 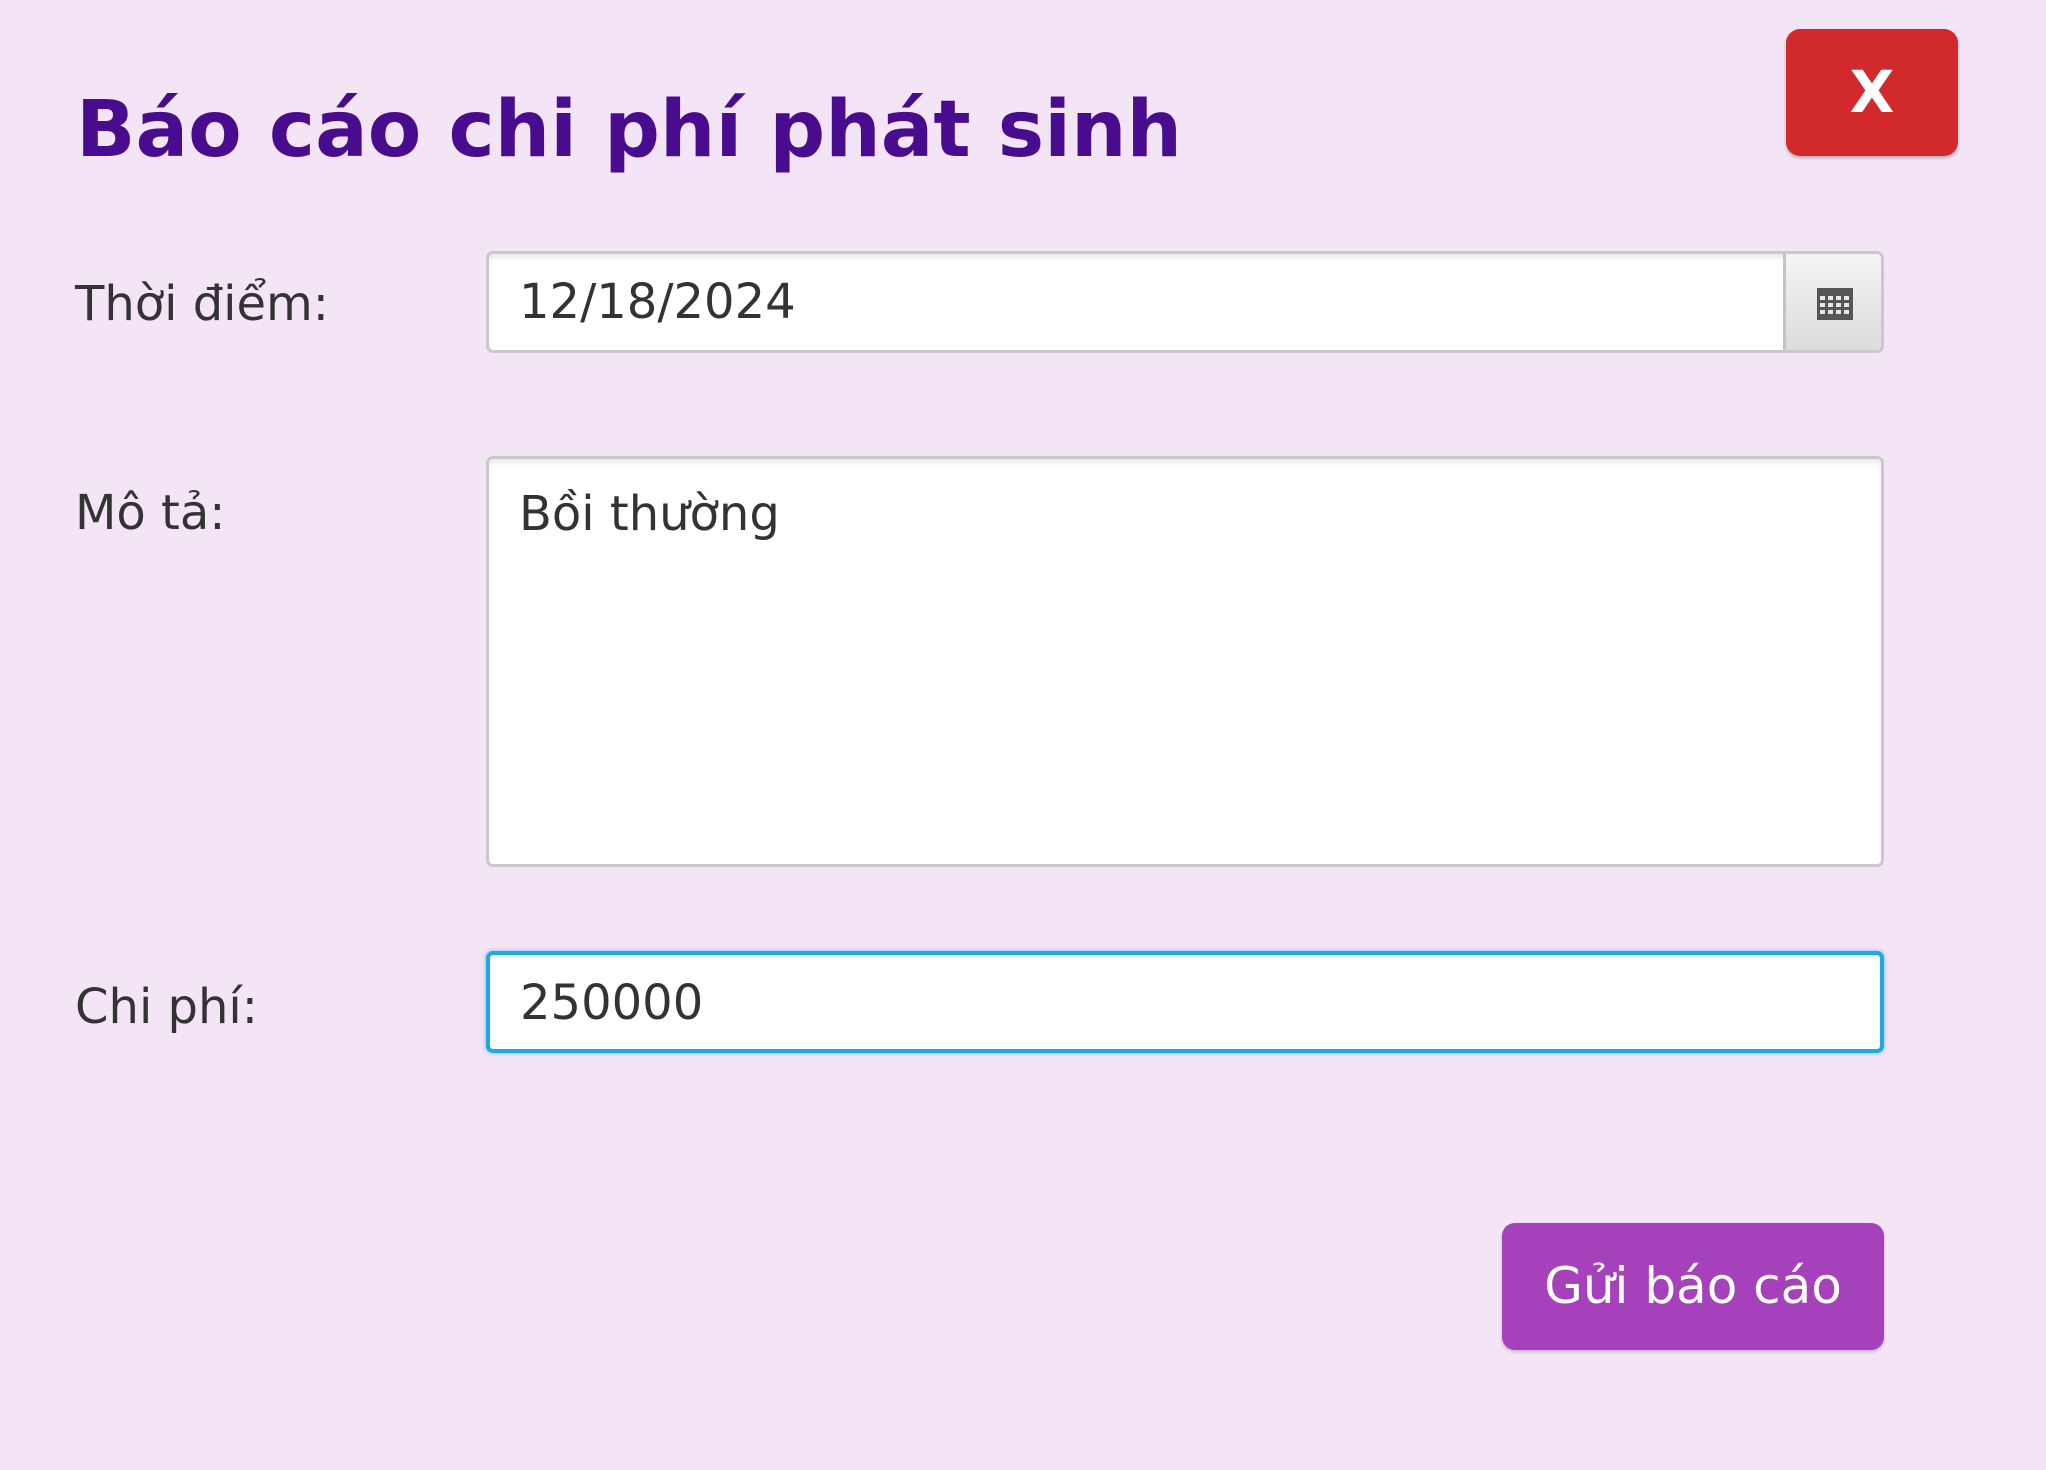 What do you see at coordinates (166, 1007) in the screenshot?
I see `cost-label: Chi phí:` at bounding box center [166, 1007].